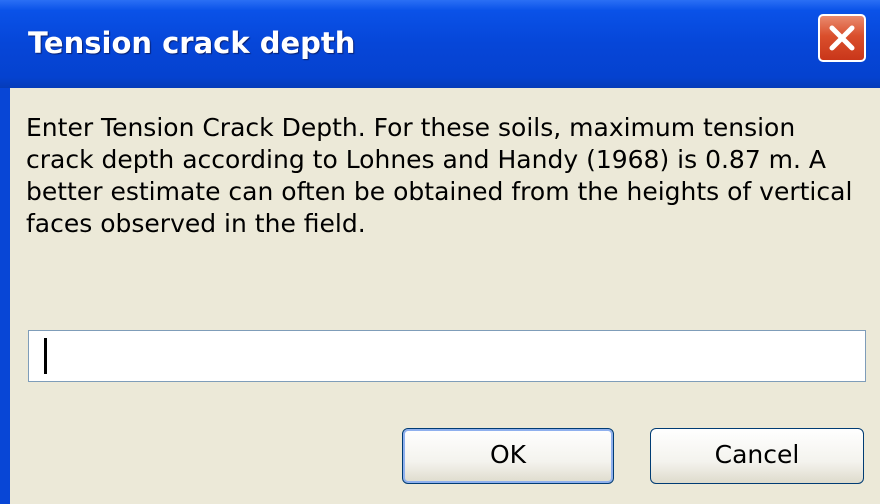 This screenshot has width=880, height=504. I want to click on close-button, so click(842, 38).